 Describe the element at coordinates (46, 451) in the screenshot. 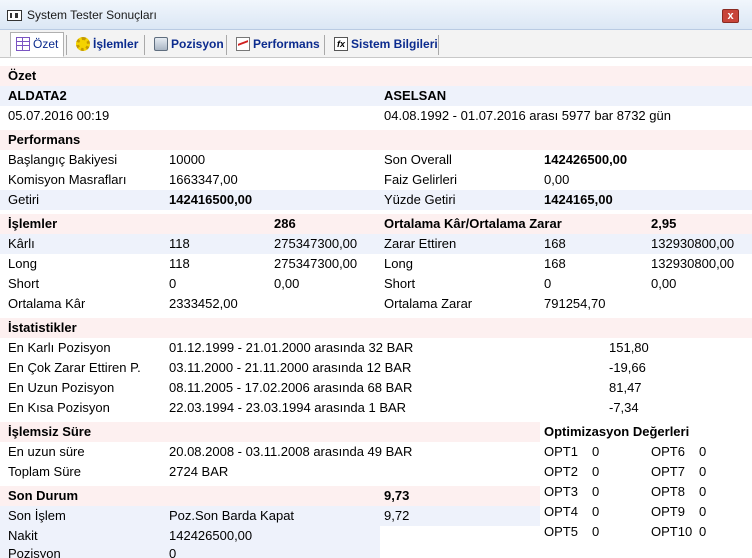

I see `field-label: En uzun süre` at that location.